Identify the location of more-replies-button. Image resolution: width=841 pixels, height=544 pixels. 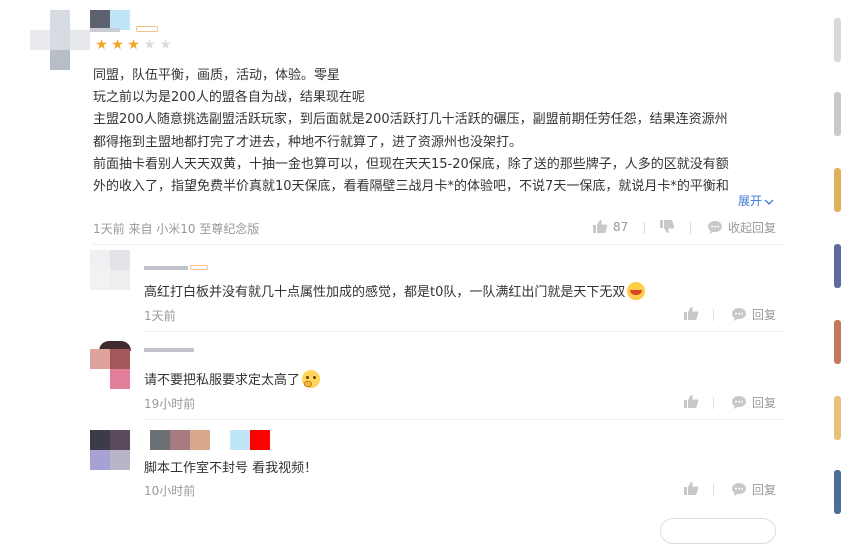
(718, 531).